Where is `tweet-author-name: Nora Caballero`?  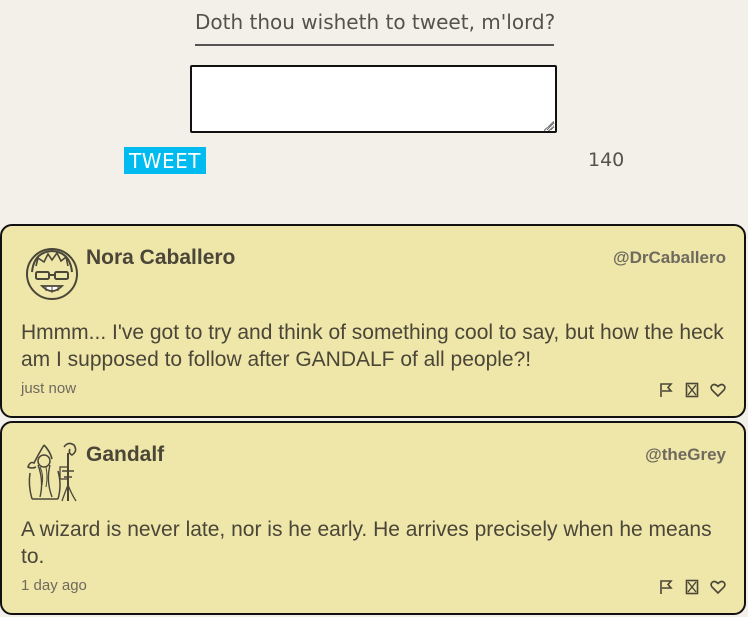
tweet-author-name: Nora Caballero is located at coordinates (160, 258).